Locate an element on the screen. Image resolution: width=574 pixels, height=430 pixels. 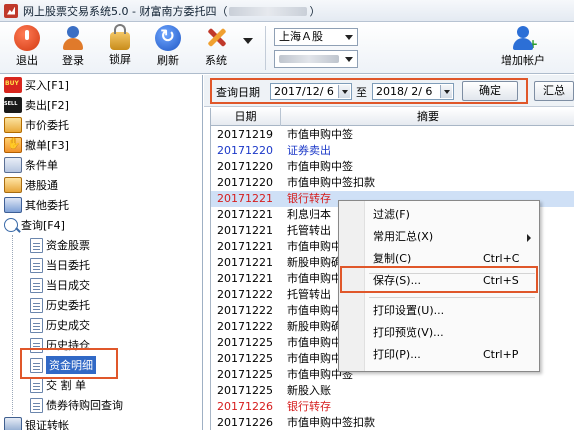
cancel-order-icon is located at coordinates (13, 145).